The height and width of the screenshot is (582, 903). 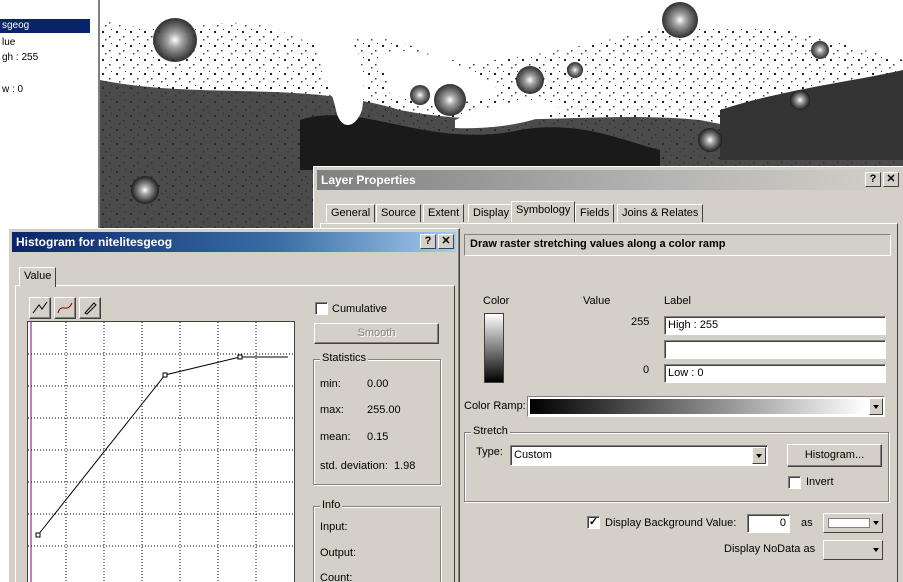 What do you see at coordinates (494, 348) in the screenshot?
I see `color-swatch` at bounding box center [494, 348].